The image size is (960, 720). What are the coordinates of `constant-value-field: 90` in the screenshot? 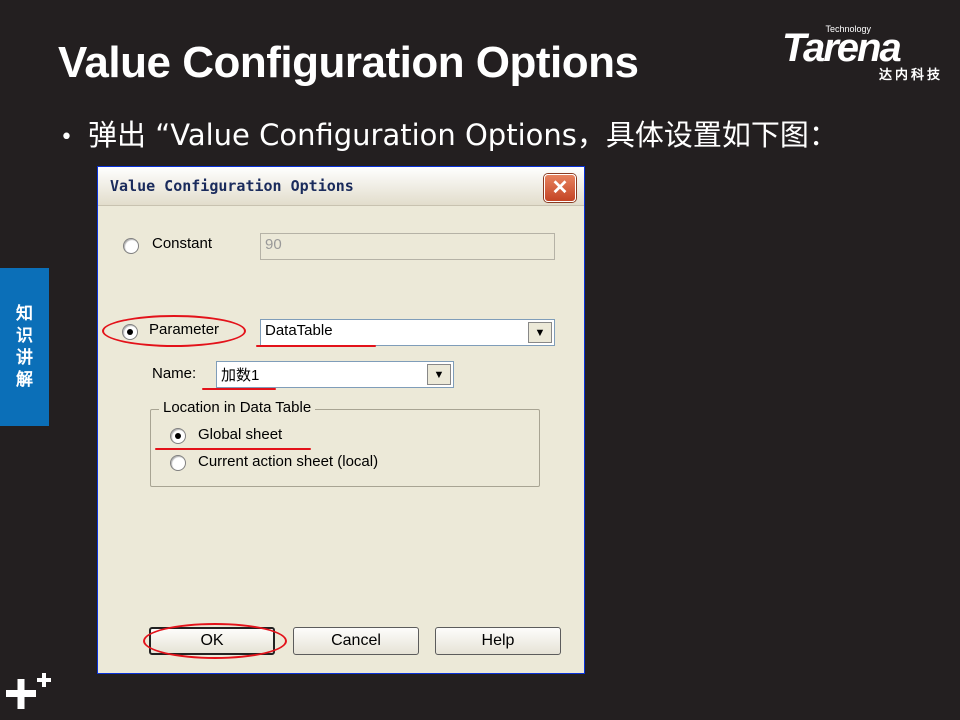 It's located at (407, 246).